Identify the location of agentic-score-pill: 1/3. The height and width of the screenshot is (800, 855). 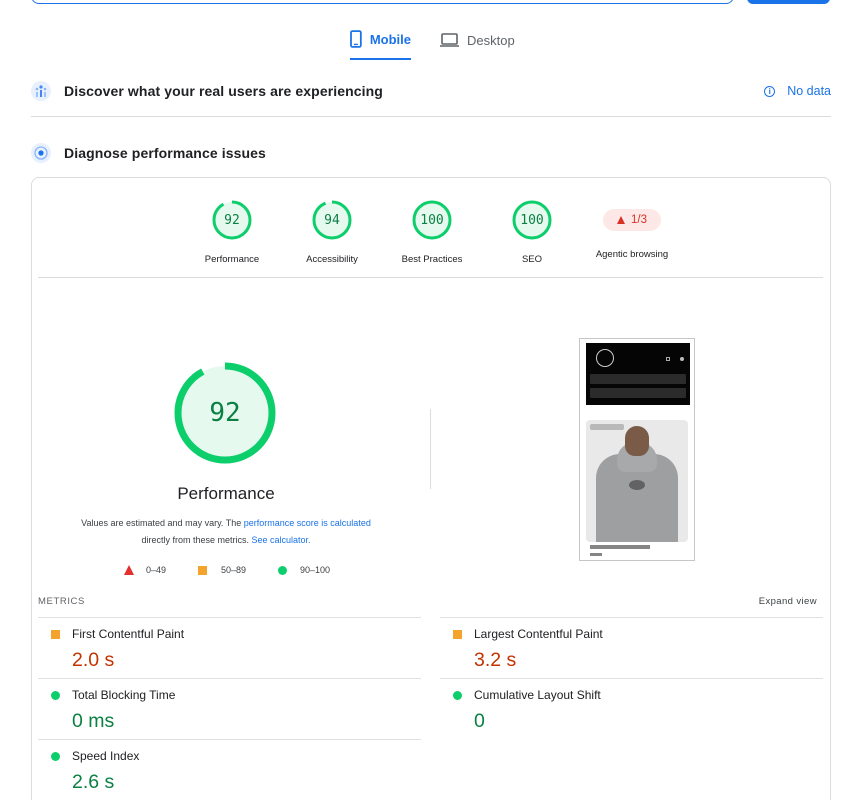
(632, 220).